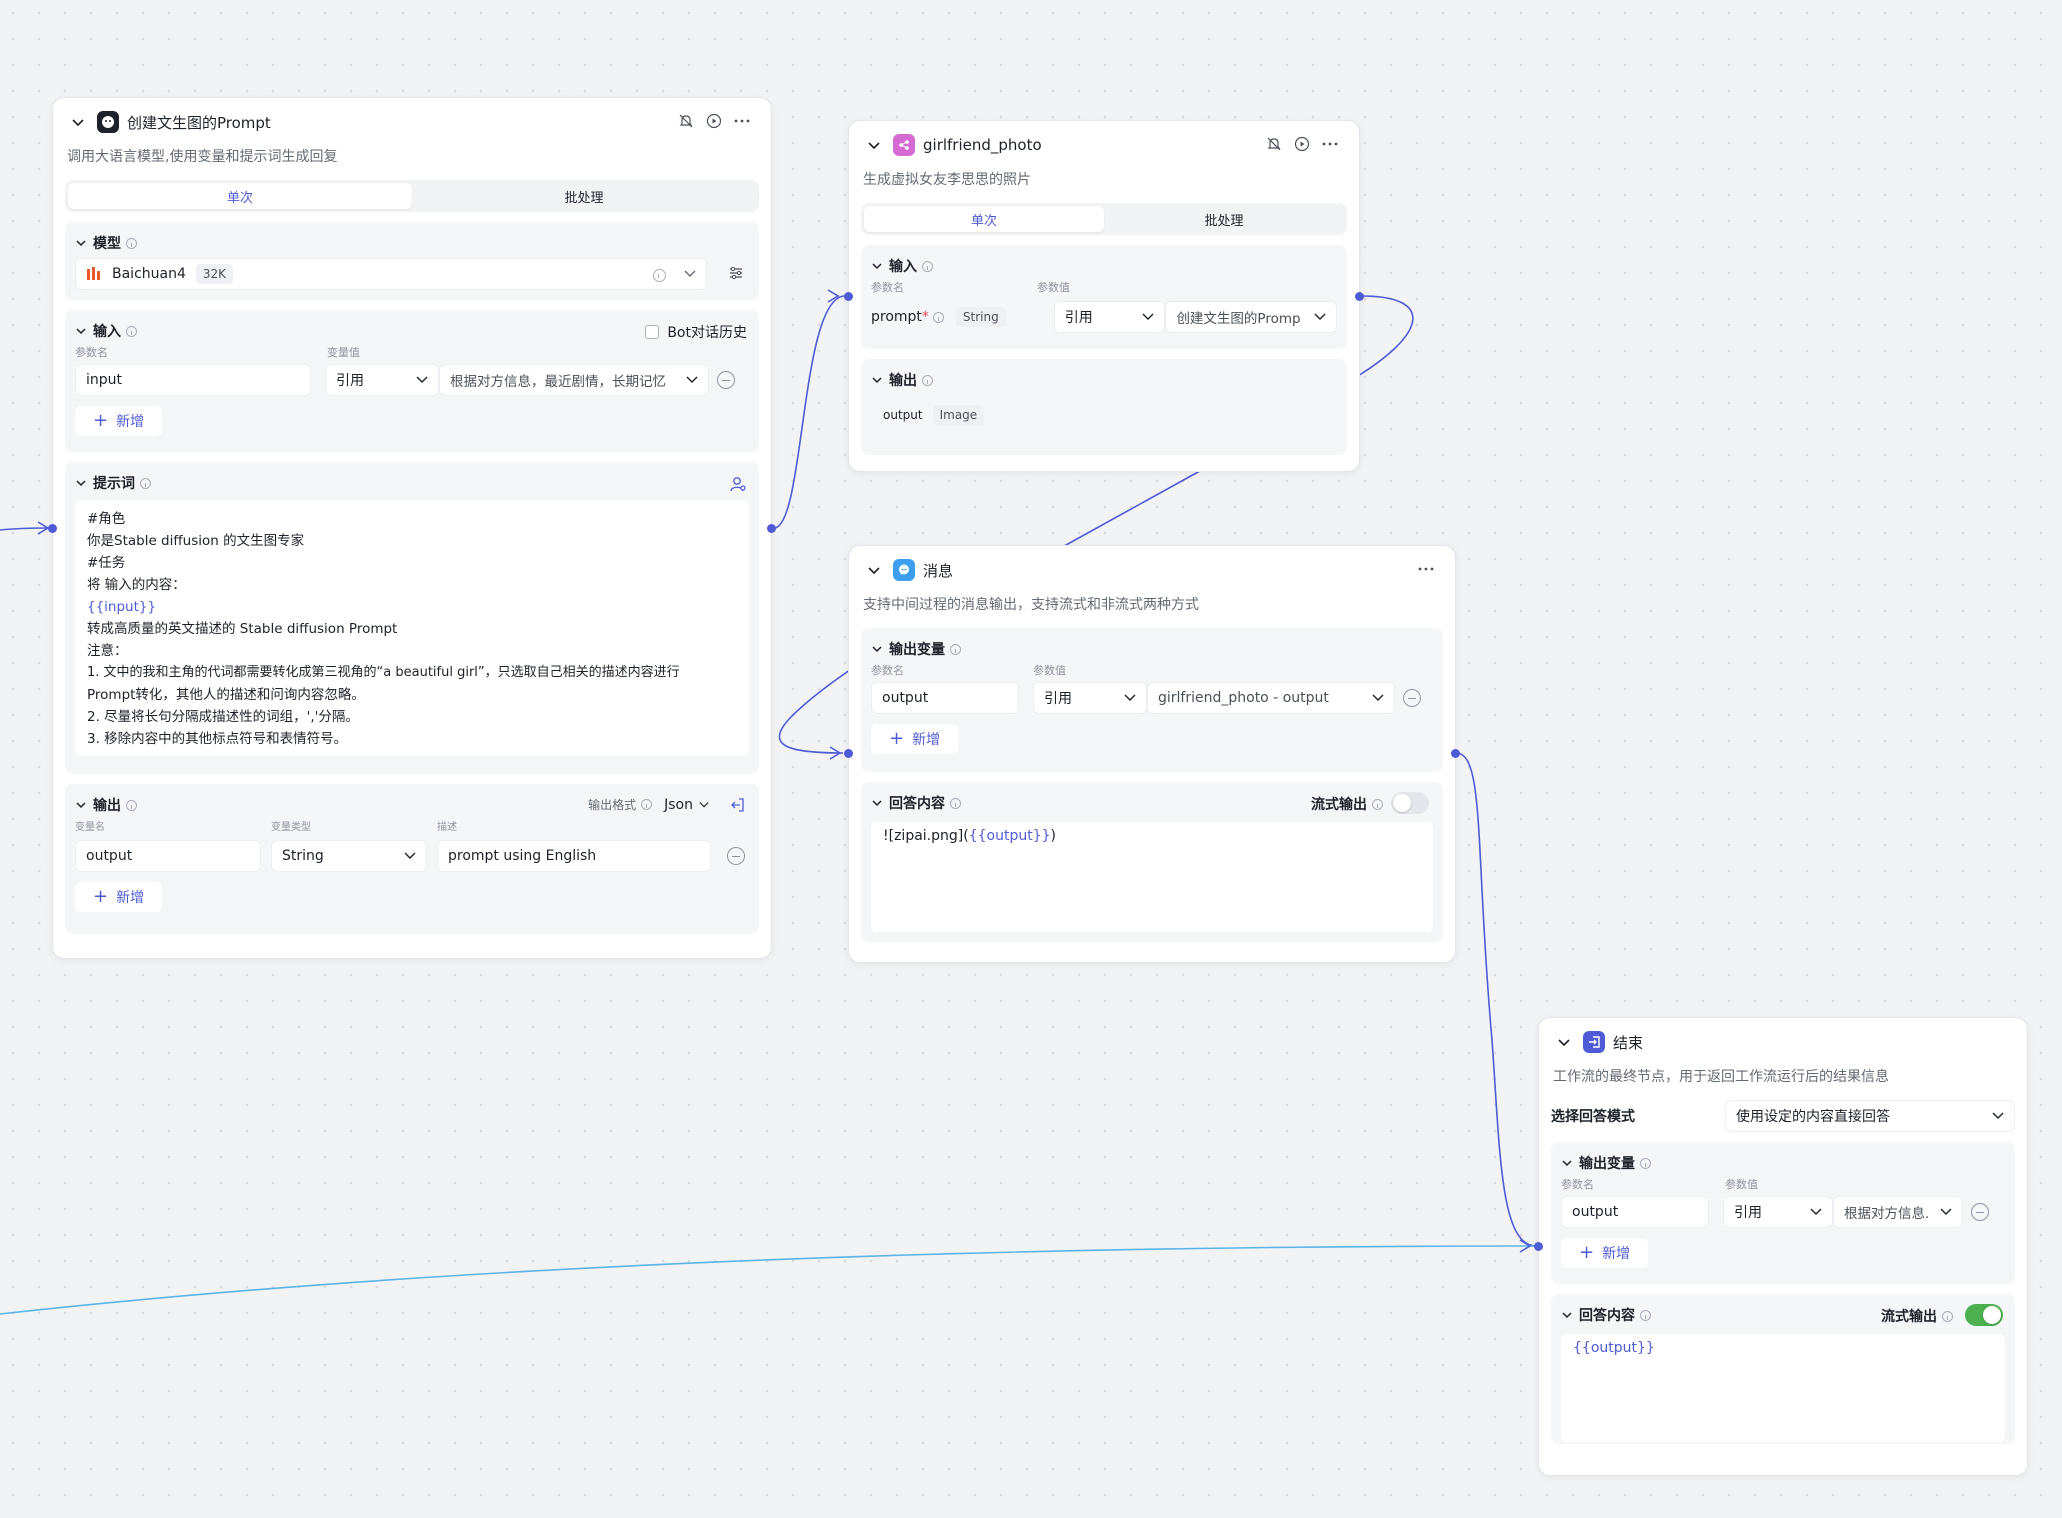 This screenshot has width=2062, height=1518. What do you see at coordinates (1271, 698) in the screenshot?
I see `ref-value-select: girlfriend_photo - output` at bounding box center [1271, 698].